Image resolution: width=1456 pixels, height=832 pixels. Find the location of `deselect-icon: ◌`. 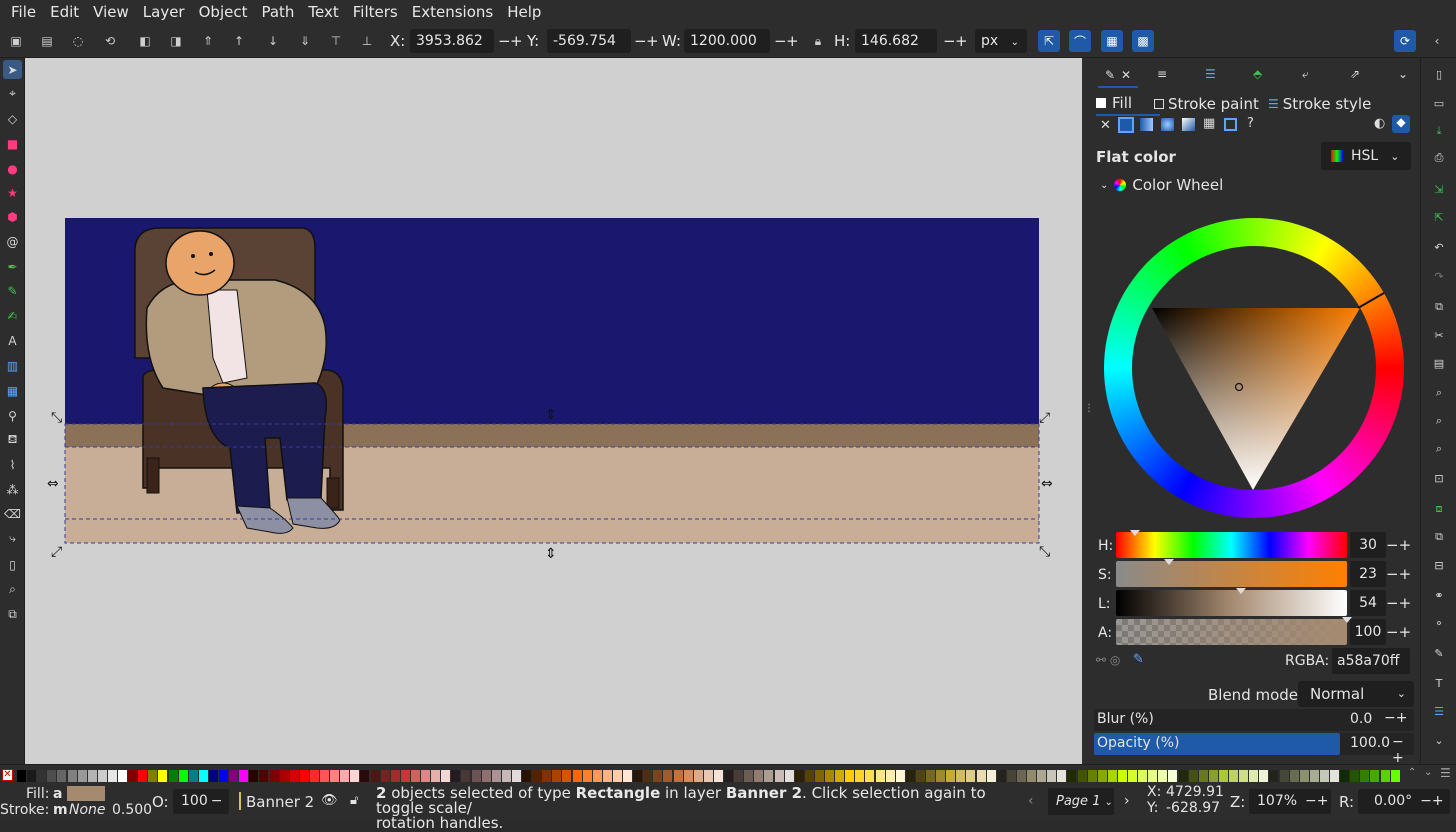

deselect-icon: ◌ is located at coordinates (78, 41).